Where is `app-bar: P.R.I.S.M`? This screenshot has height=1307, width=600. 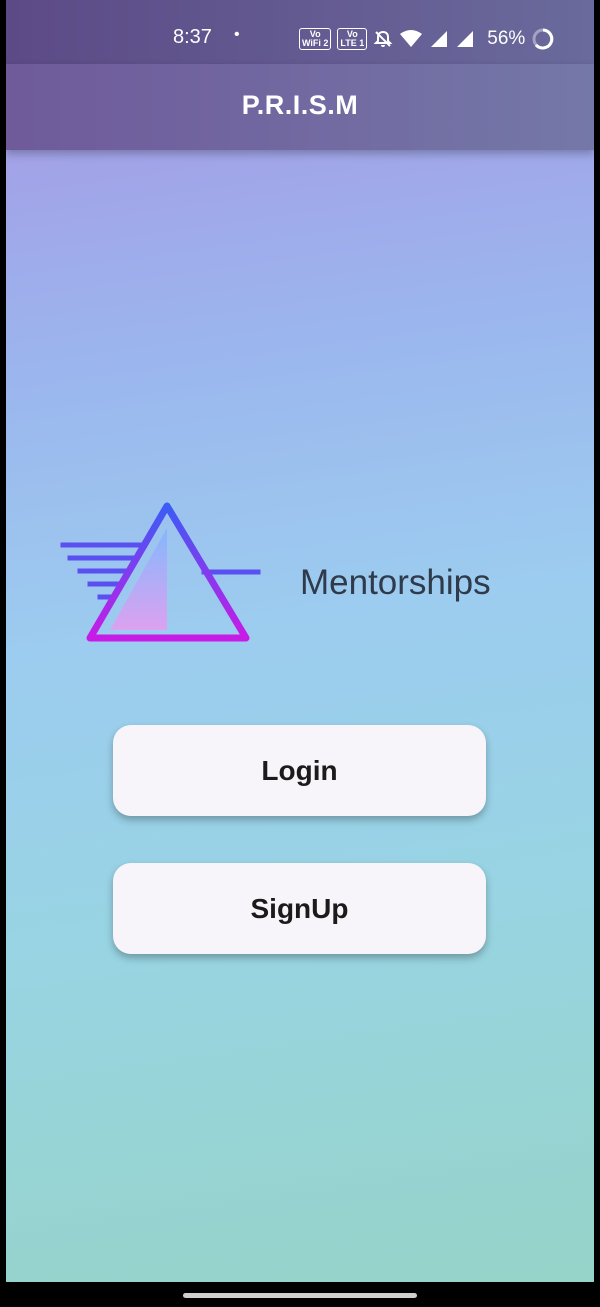 app-bar: P.R.I.S.M is located at coordinates (300, 107).